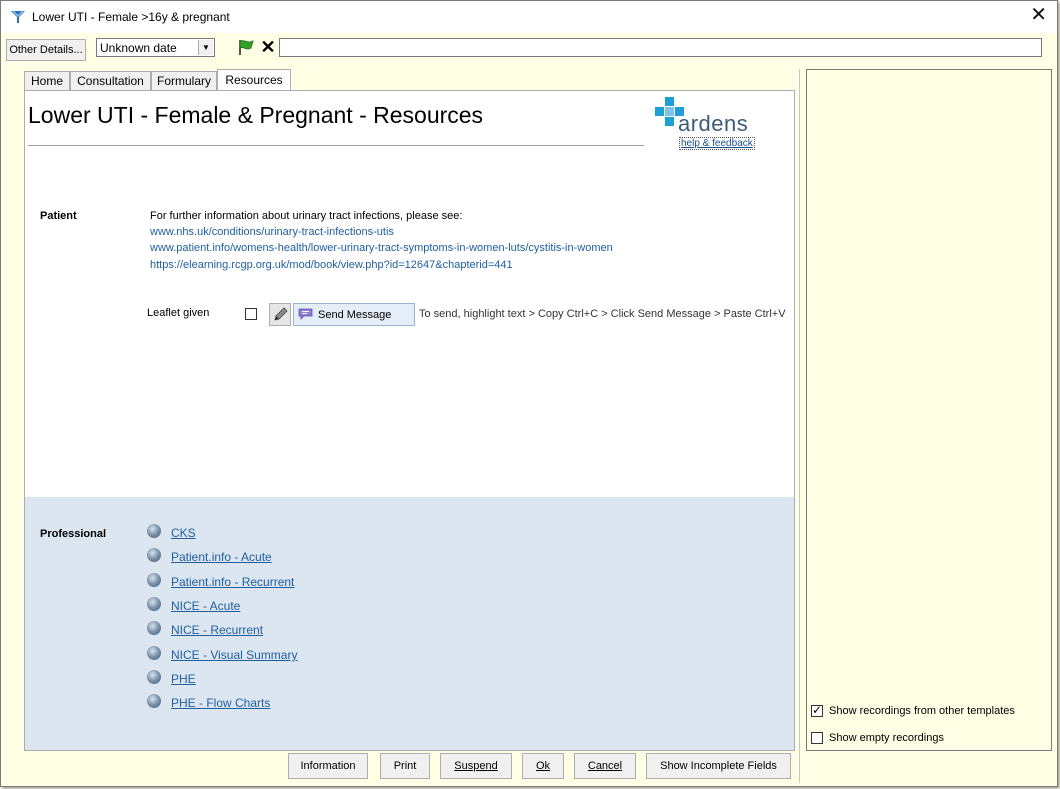 The width and height of the screenshot is (1060, 789). Describe the element at coordinates (405, 766) in the screenshot. I see `print-button: Print` at that location.